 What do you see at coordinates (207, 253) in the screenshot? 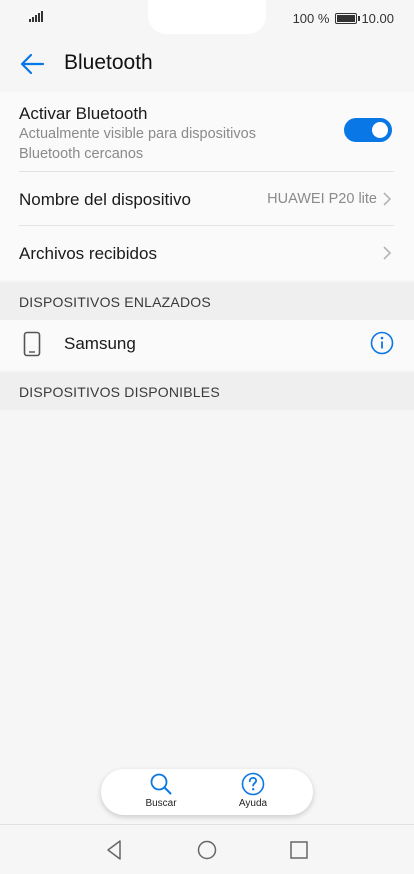
I see `received-files-row: Archivos recibidos` at bounding box center [207, 253].